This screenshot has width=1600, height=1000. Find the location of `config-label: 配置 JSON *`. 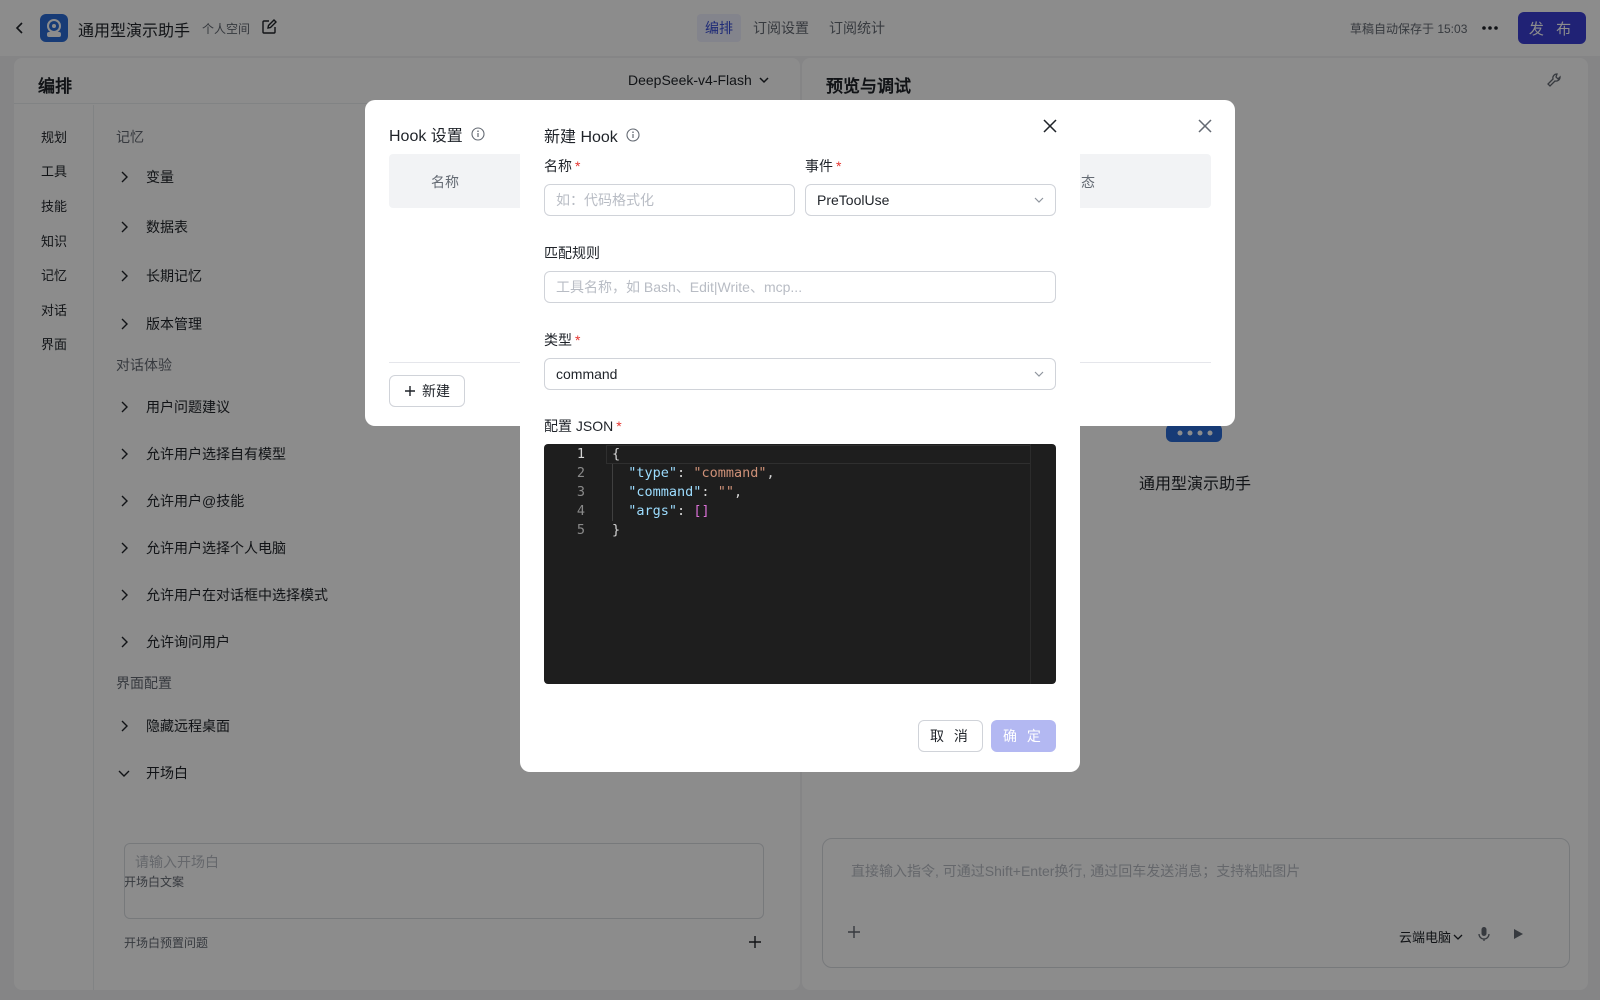

config-label: 配置 JSON * is located at coordinates (583, 426).